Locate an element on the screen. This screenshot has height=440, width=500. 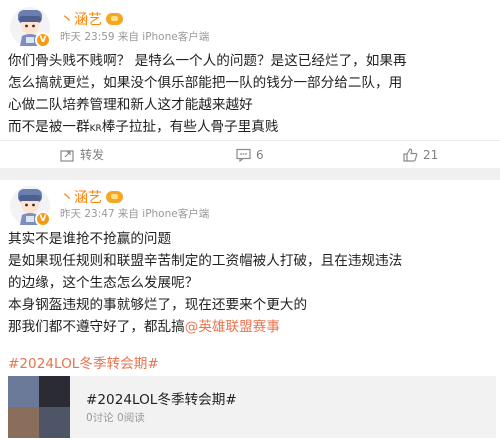
comment-count: 6 is located at coordinates (260, 155).